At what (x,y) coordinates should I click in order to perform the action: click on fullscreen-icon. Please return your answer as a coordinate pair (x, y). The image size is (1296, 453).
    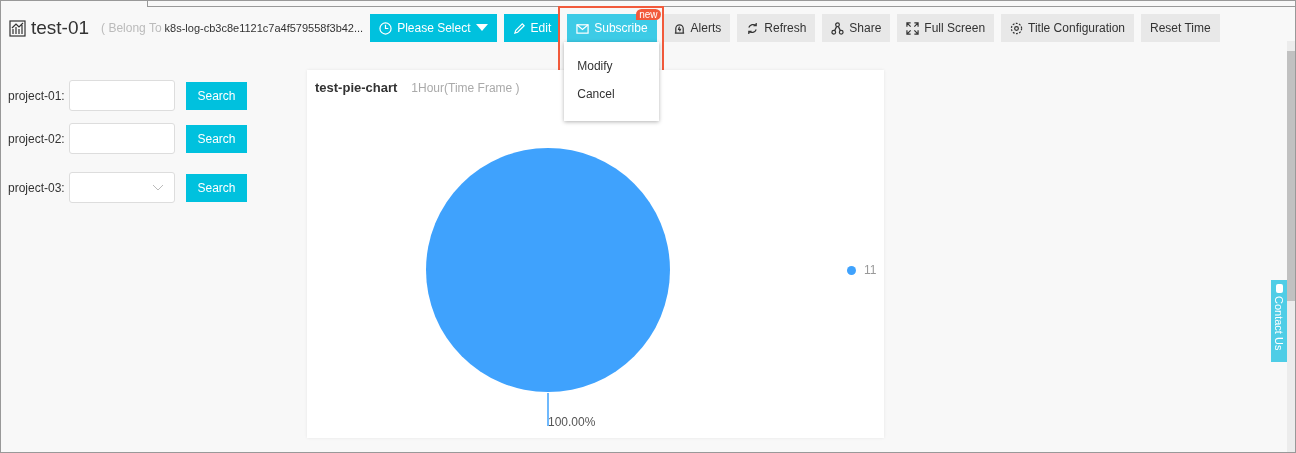
    Looking at the image, I should click on (913, 28).